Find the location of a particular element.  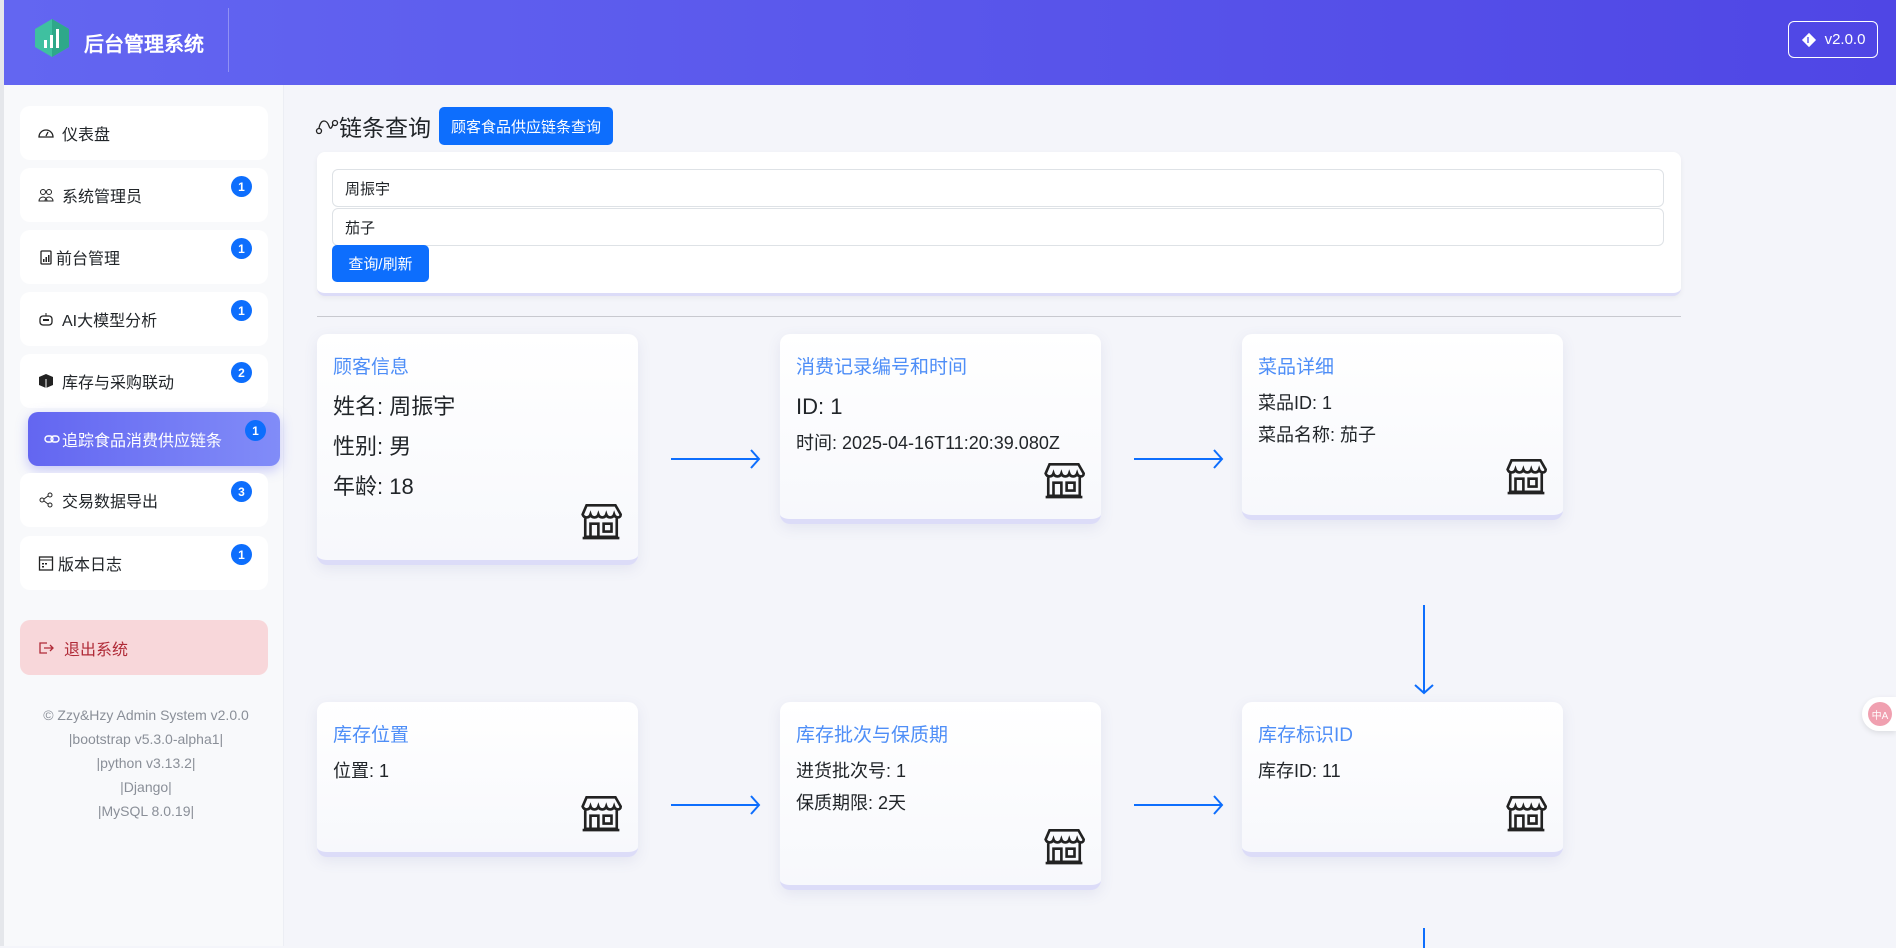

query-form: 查询/刷新 is located at coordinates (999, 224).